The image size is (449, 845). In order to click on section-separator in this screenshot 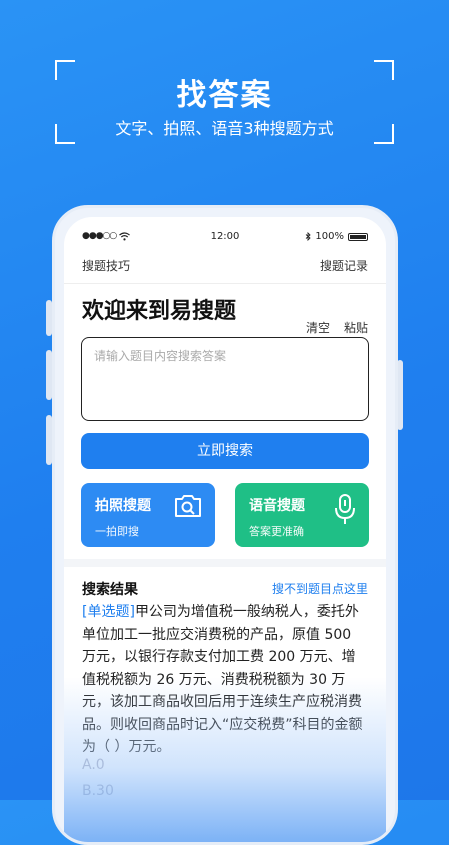, I will do `click(225, 563)`.